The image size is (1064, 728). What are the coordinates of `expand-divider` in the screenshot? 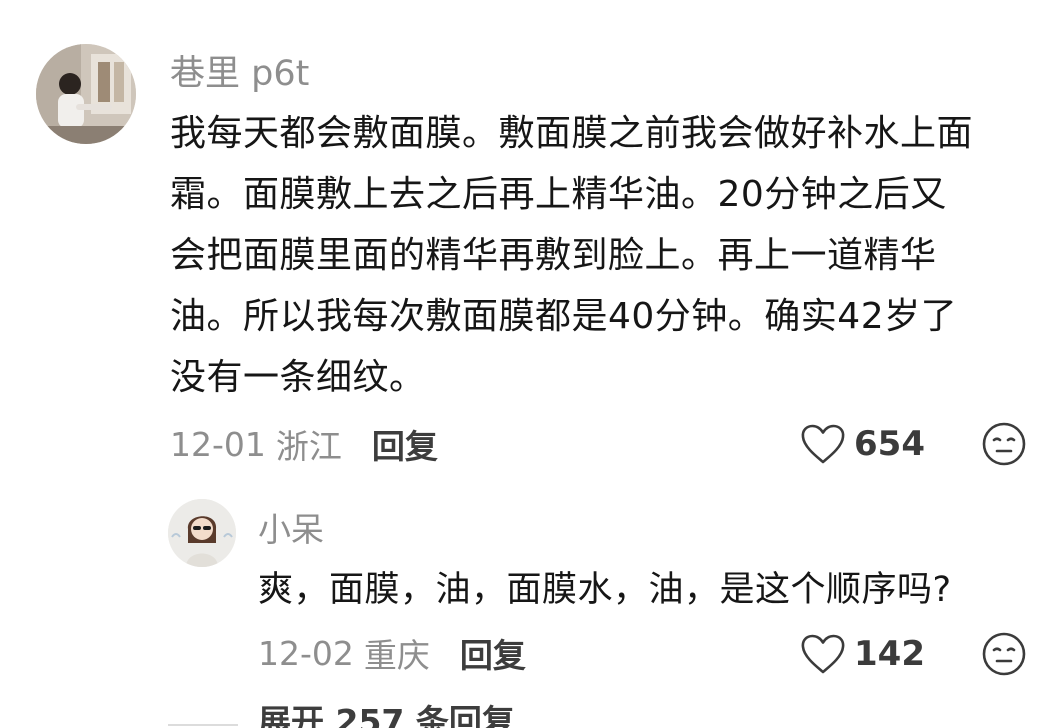 It's located at (203, 725).